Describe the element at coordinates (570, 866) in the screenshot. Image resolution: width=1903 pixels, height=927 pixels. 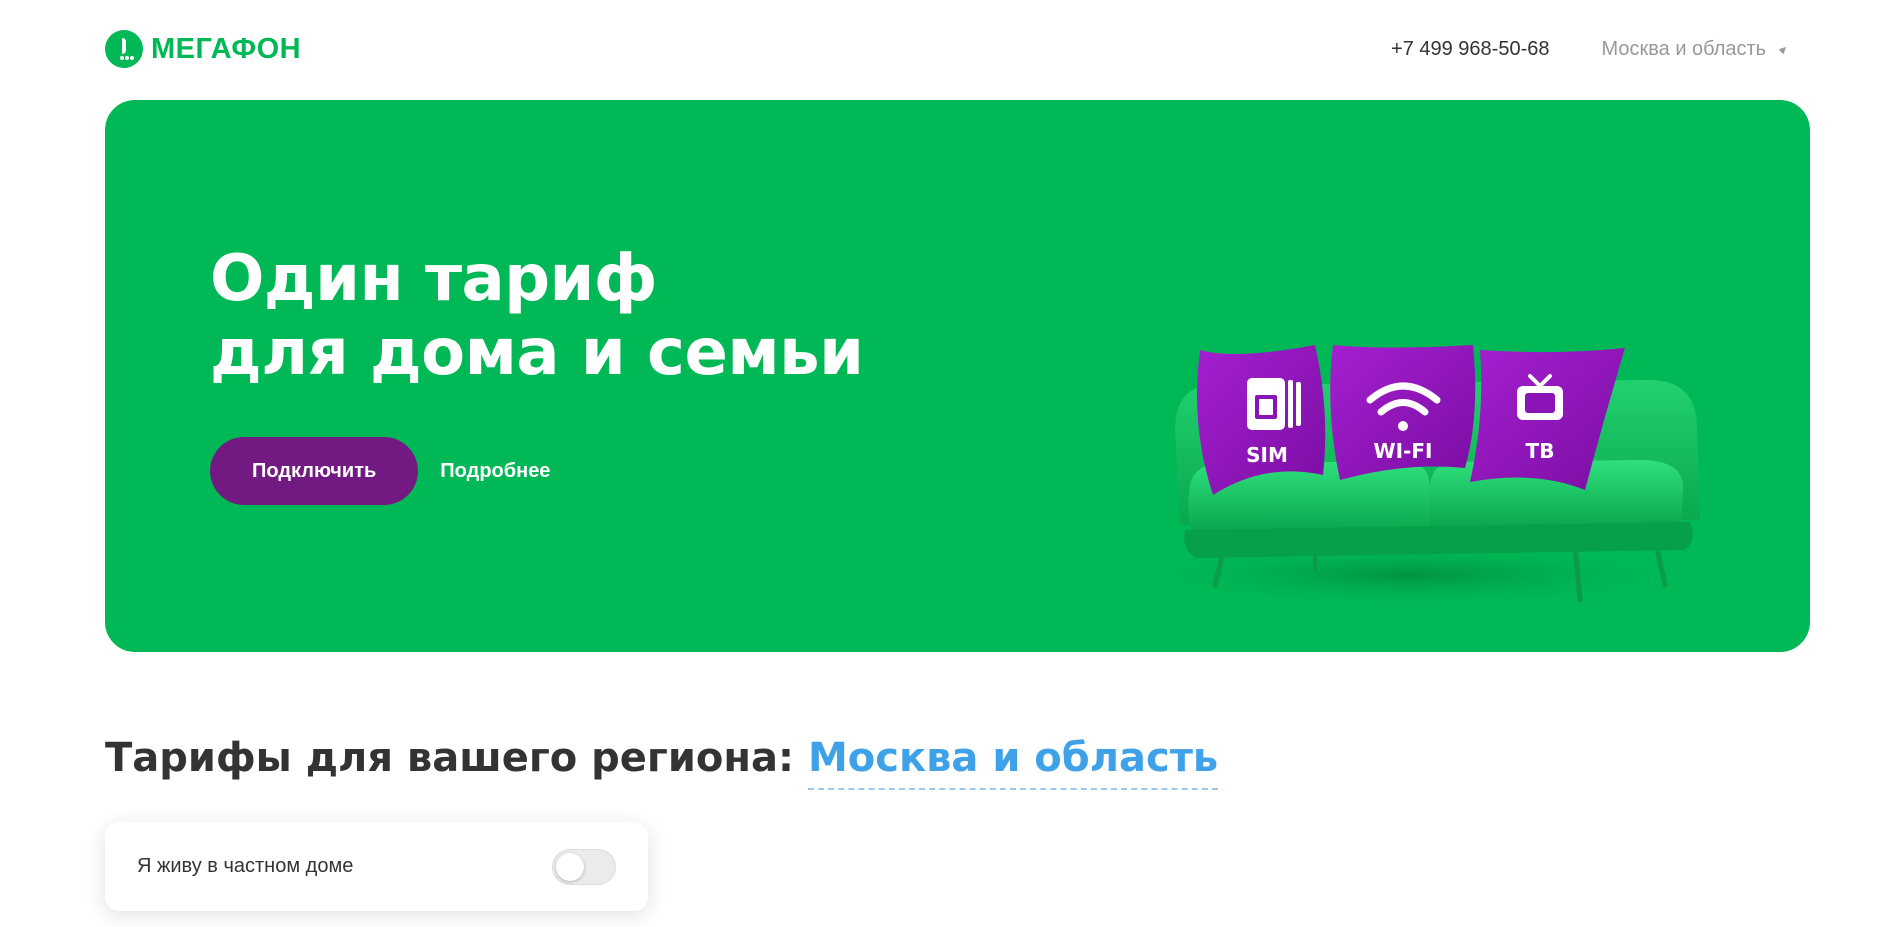
I see `toggle-knob` at that location.